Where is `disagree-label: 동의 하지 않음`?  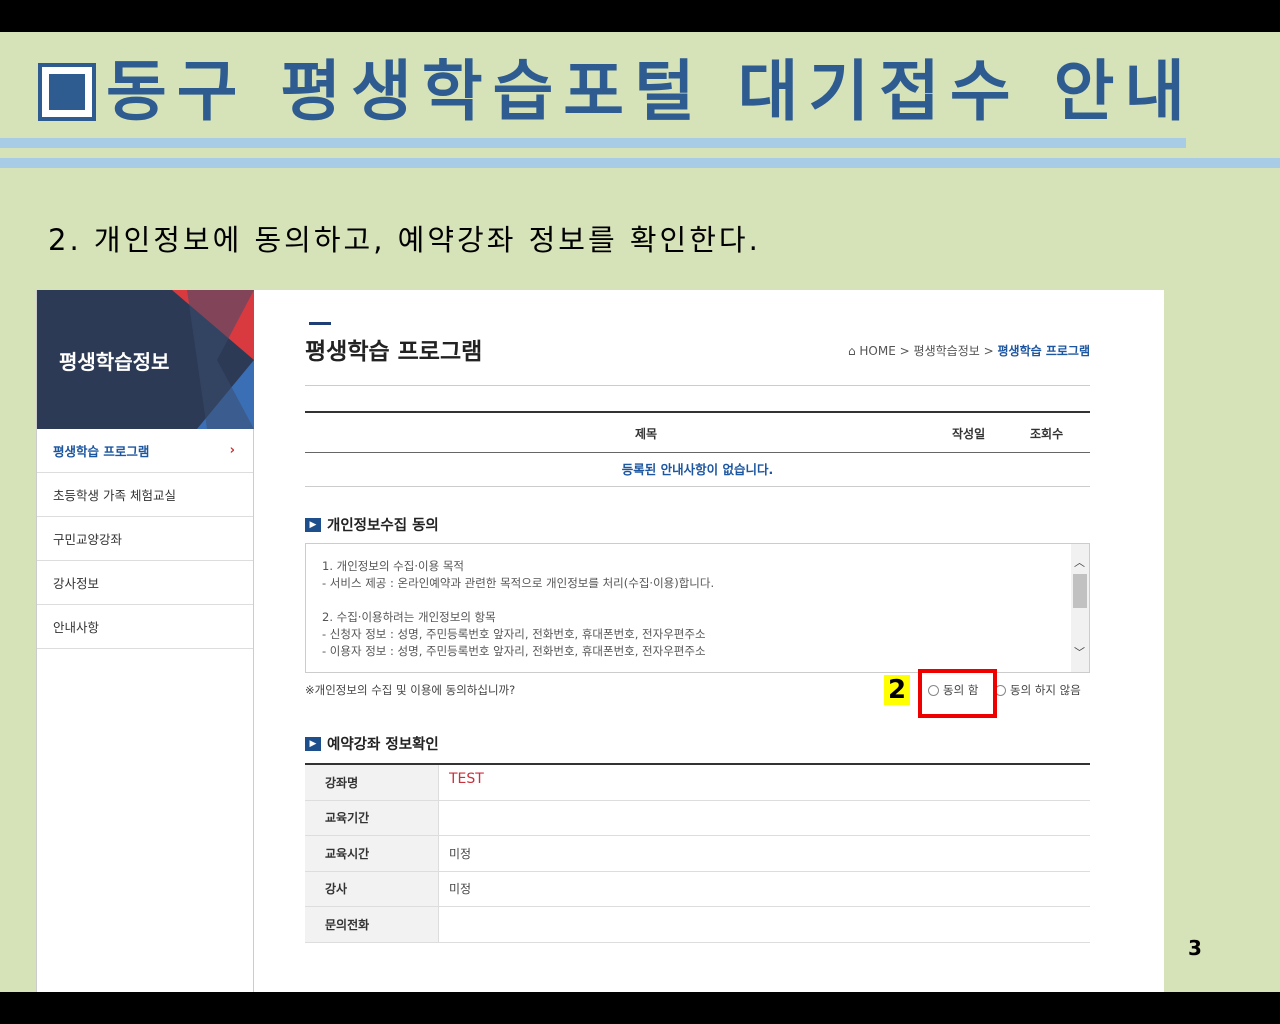 disagree-label: 동의 하지 않음 is located at coordinates (1045, 690).